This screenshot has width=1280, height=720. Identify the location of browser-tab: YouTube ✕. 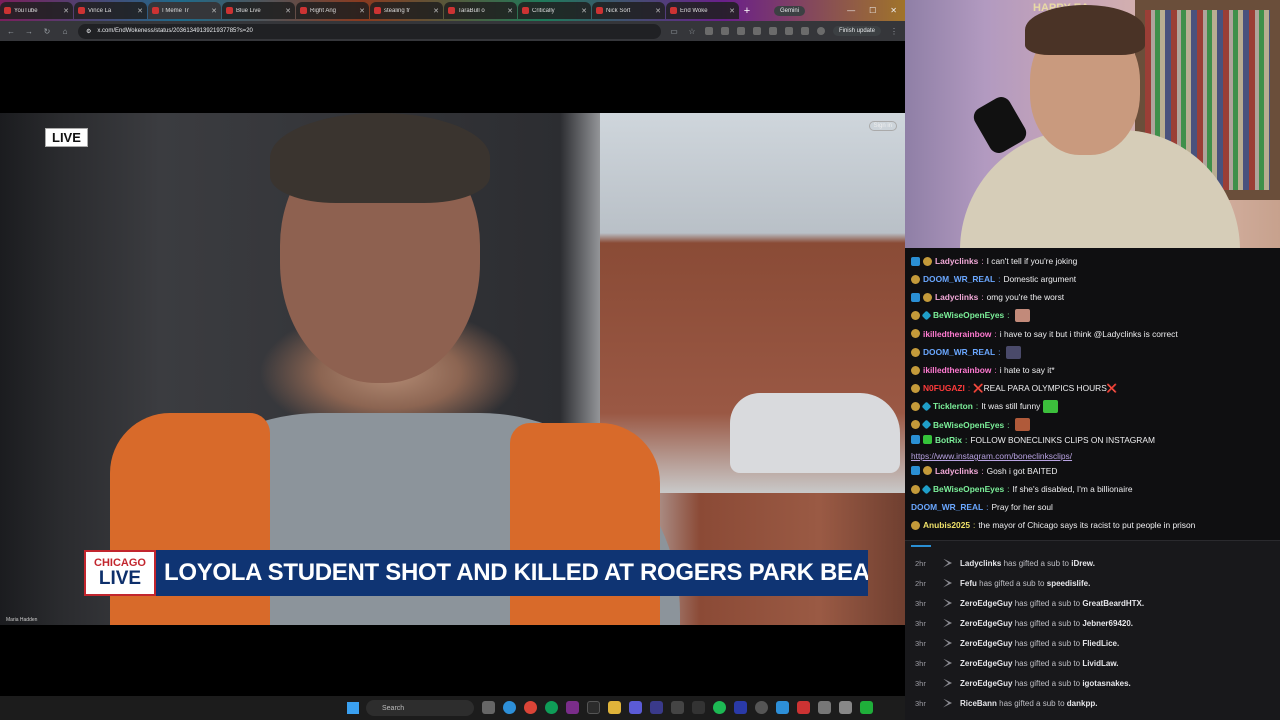
(36, 10).